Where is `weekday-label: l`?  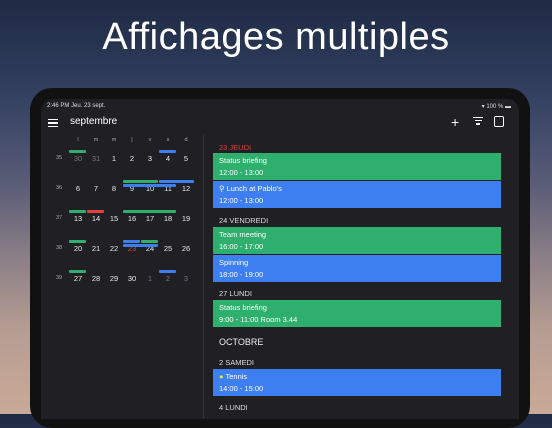 weekday-label: l is located at coordinates (78, 140).